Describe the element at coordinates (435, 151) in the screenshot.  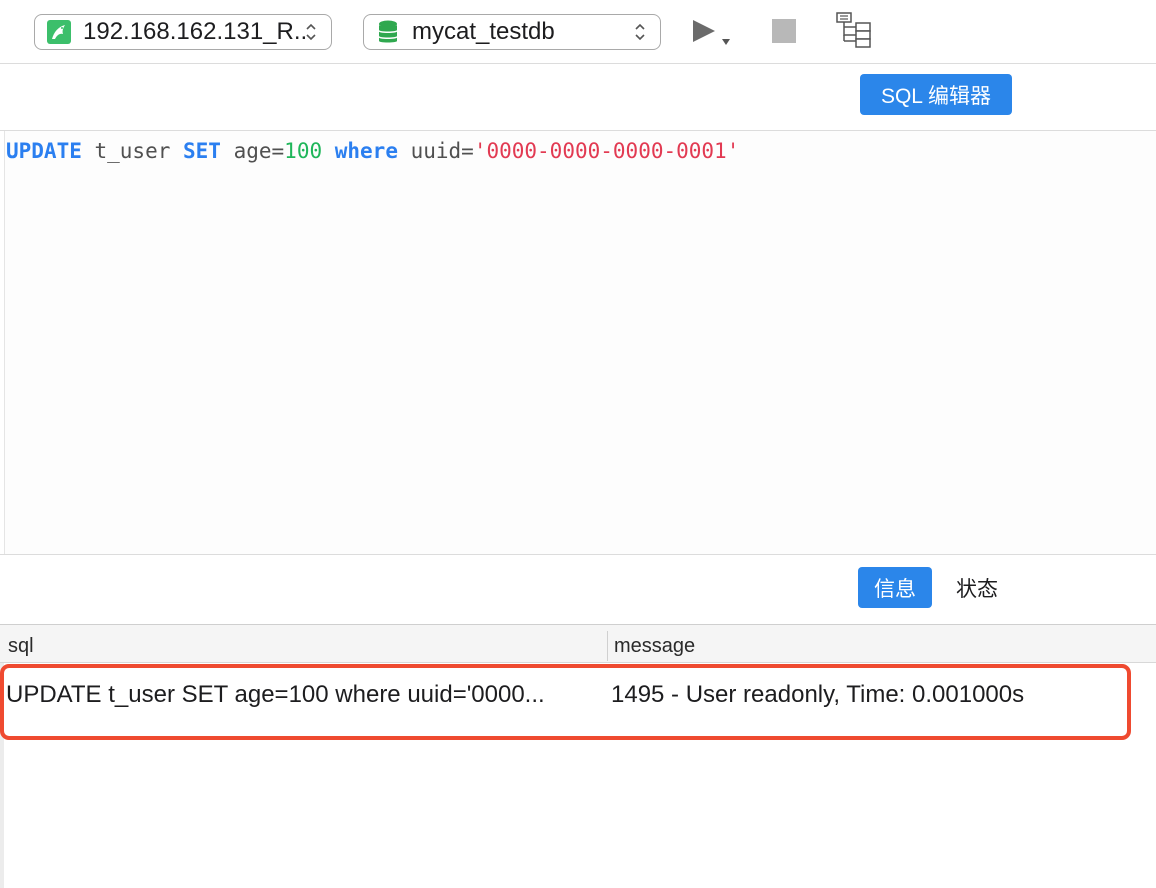
I see `sql-text: uuid=` at that location.